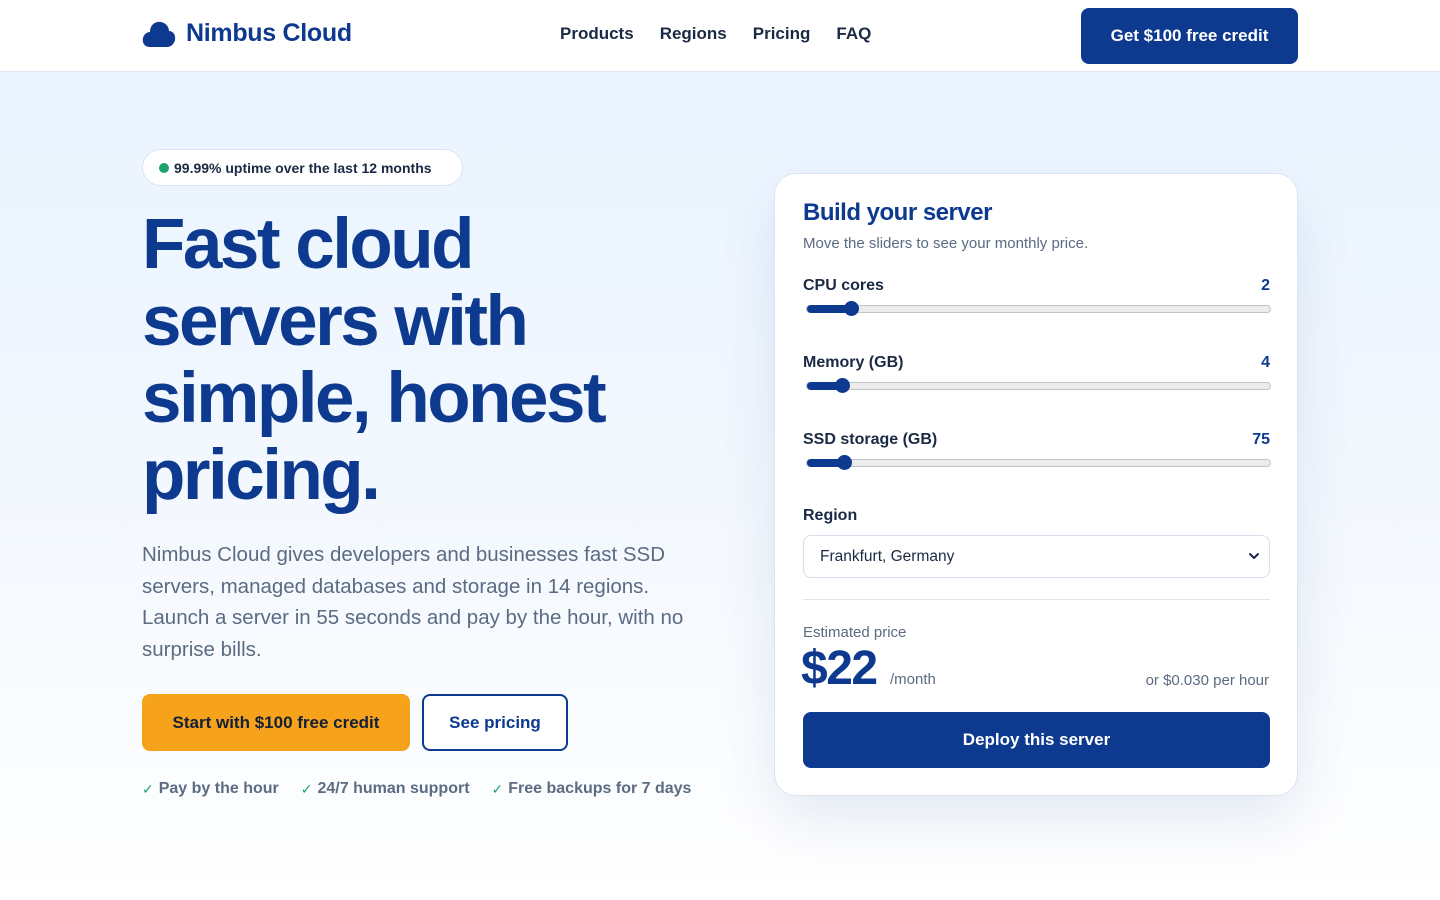 The height and width of the screenshot is (900, 1440). I want to click on region-label: Region, so click(830, 515).